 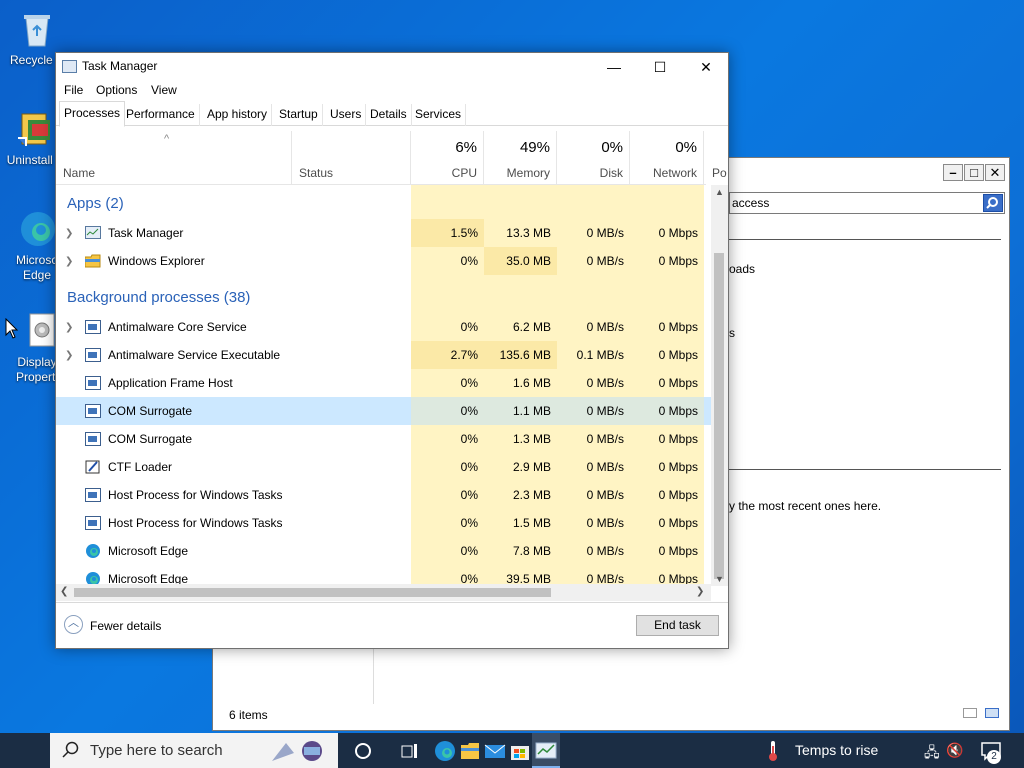 What do you see at coordinates (932, 754) in the screenshot?
I see `network-icon: 🖧` at bounding box center [932, 754].